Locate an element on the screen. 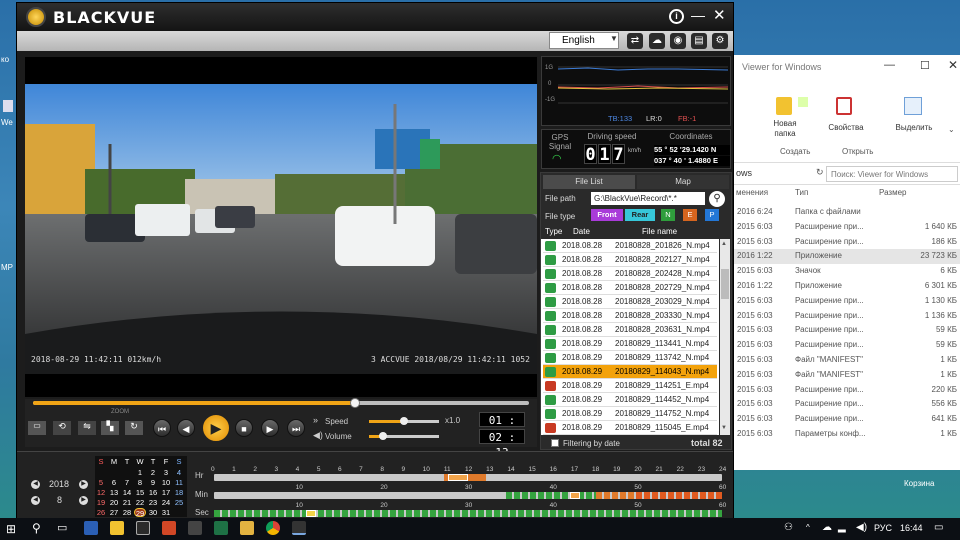 Image resolution: width=960 pixels, height=540 pixels. volume-icon: ◀) is located at coordinates (861, 527).